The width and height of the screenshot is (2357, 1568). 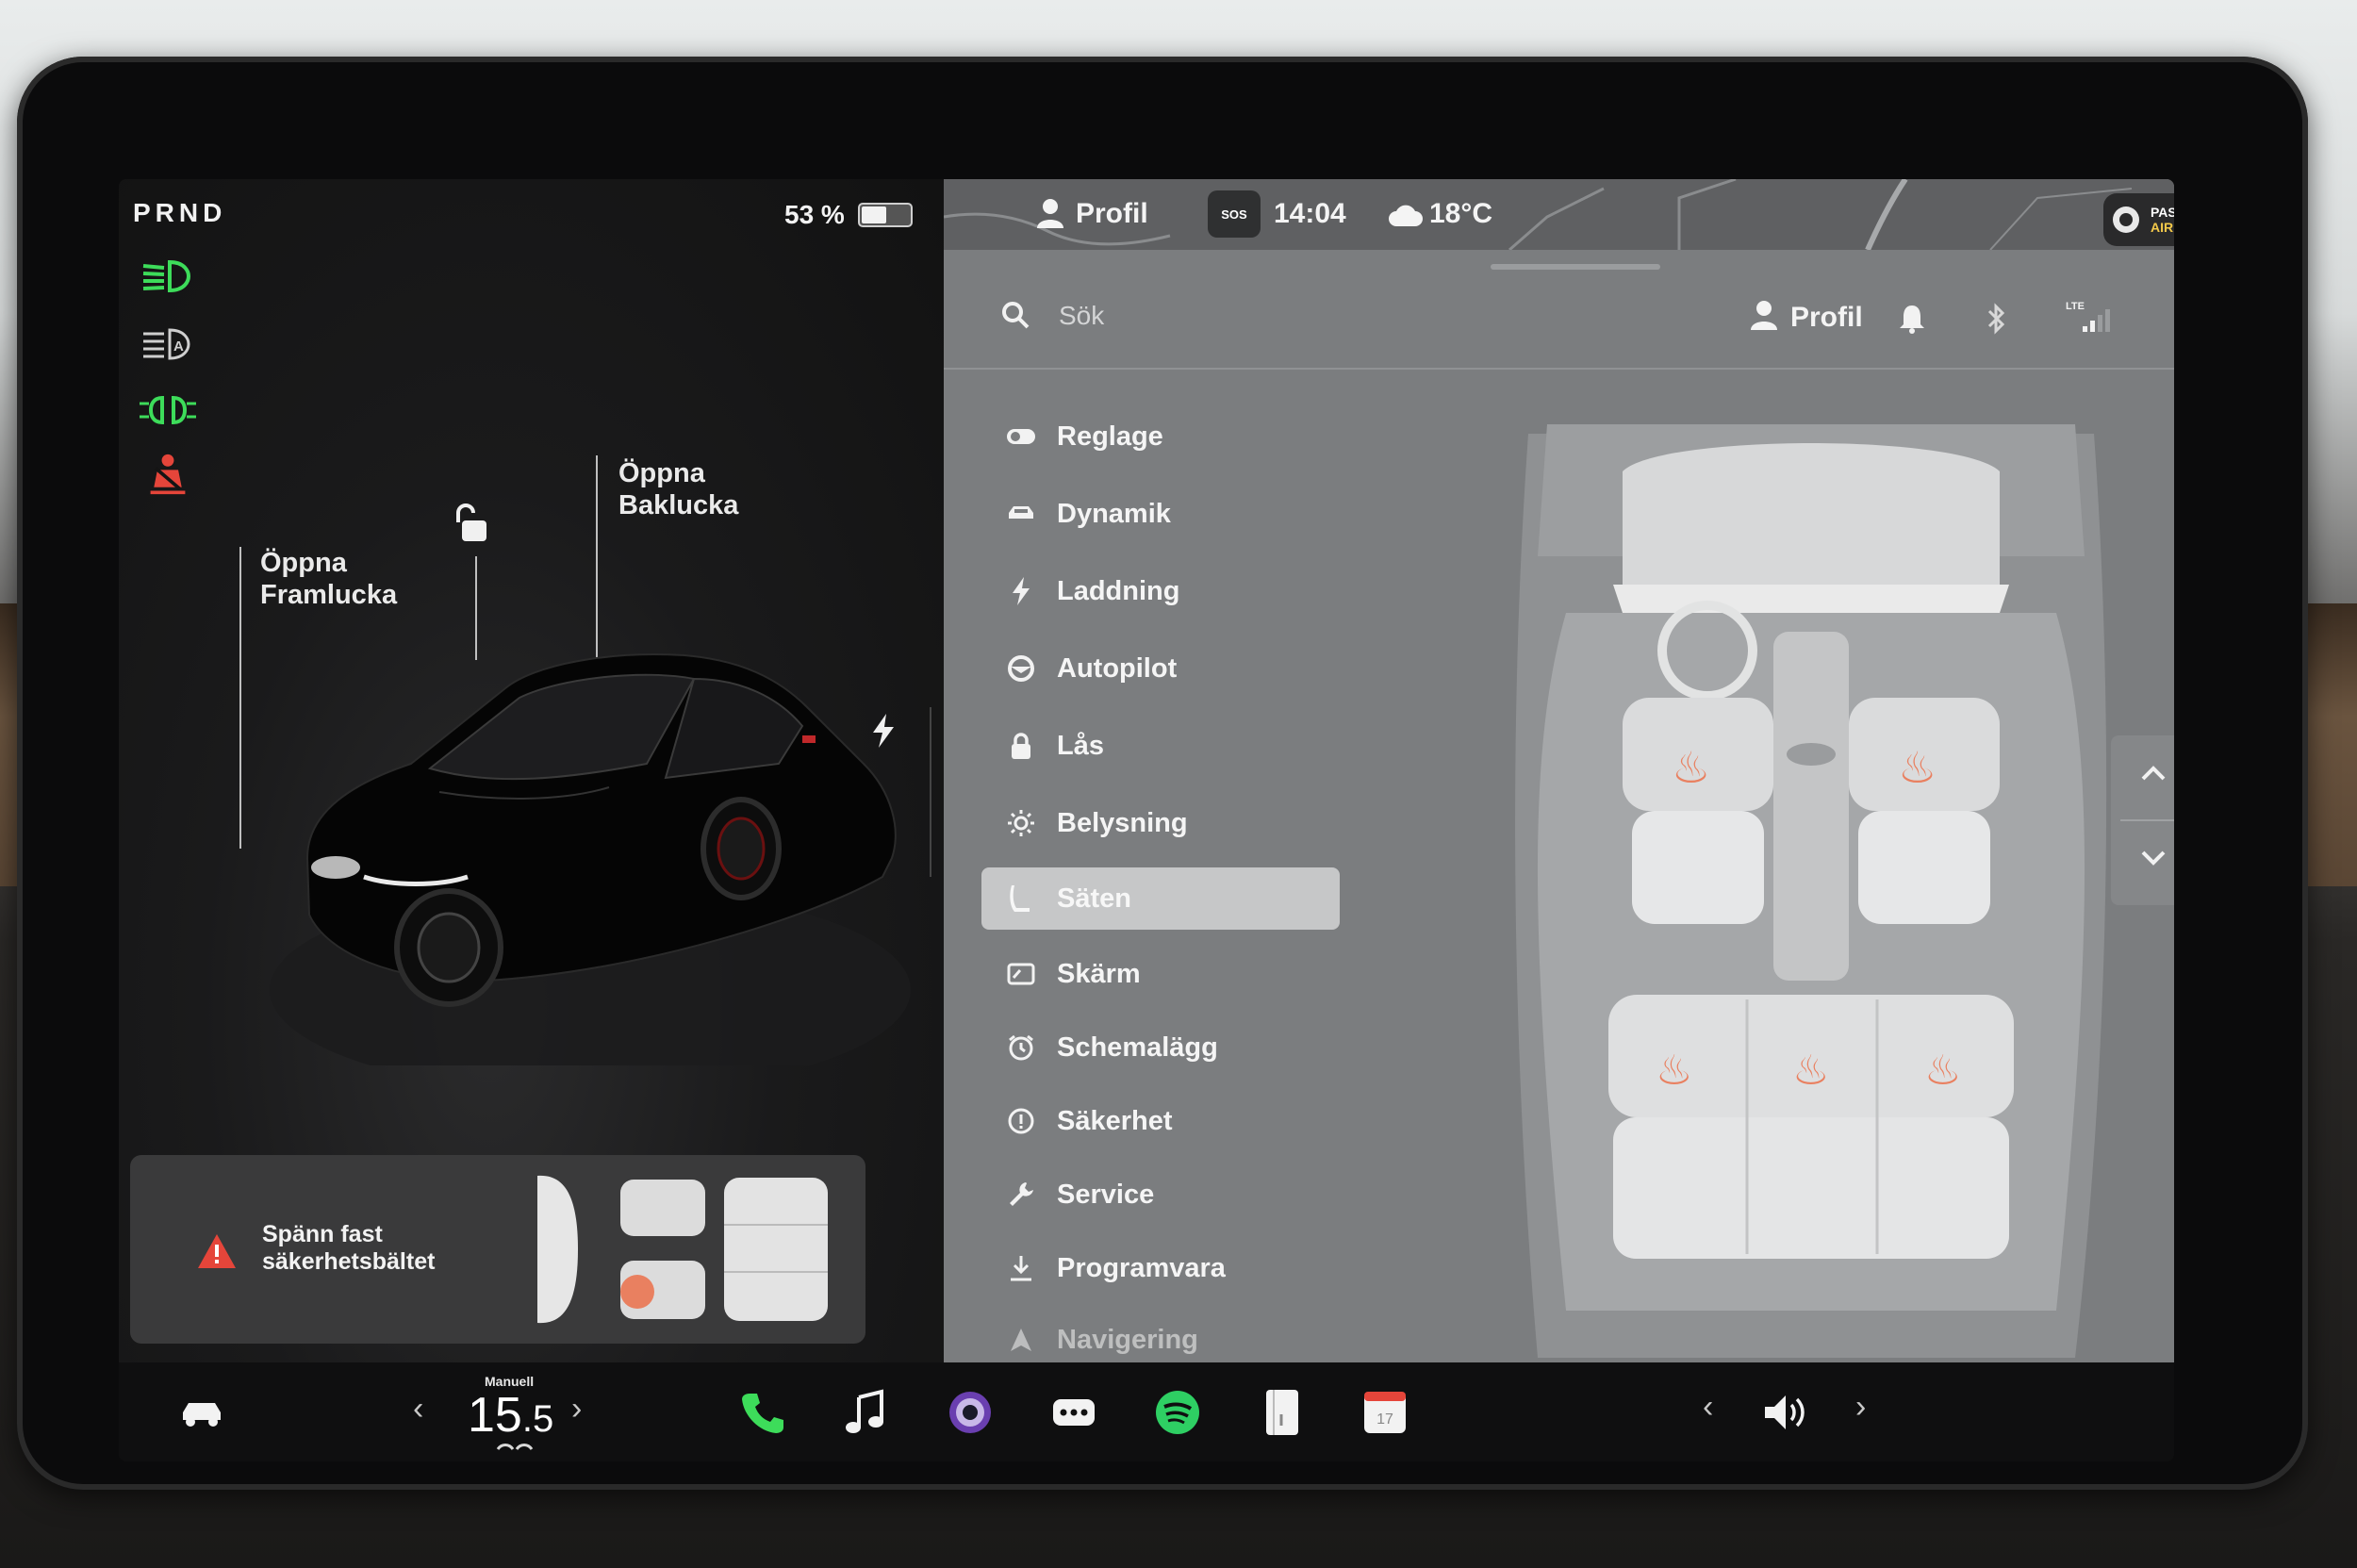 I want to click on temp-increase-button: ›, so click(x=576, y=1410).